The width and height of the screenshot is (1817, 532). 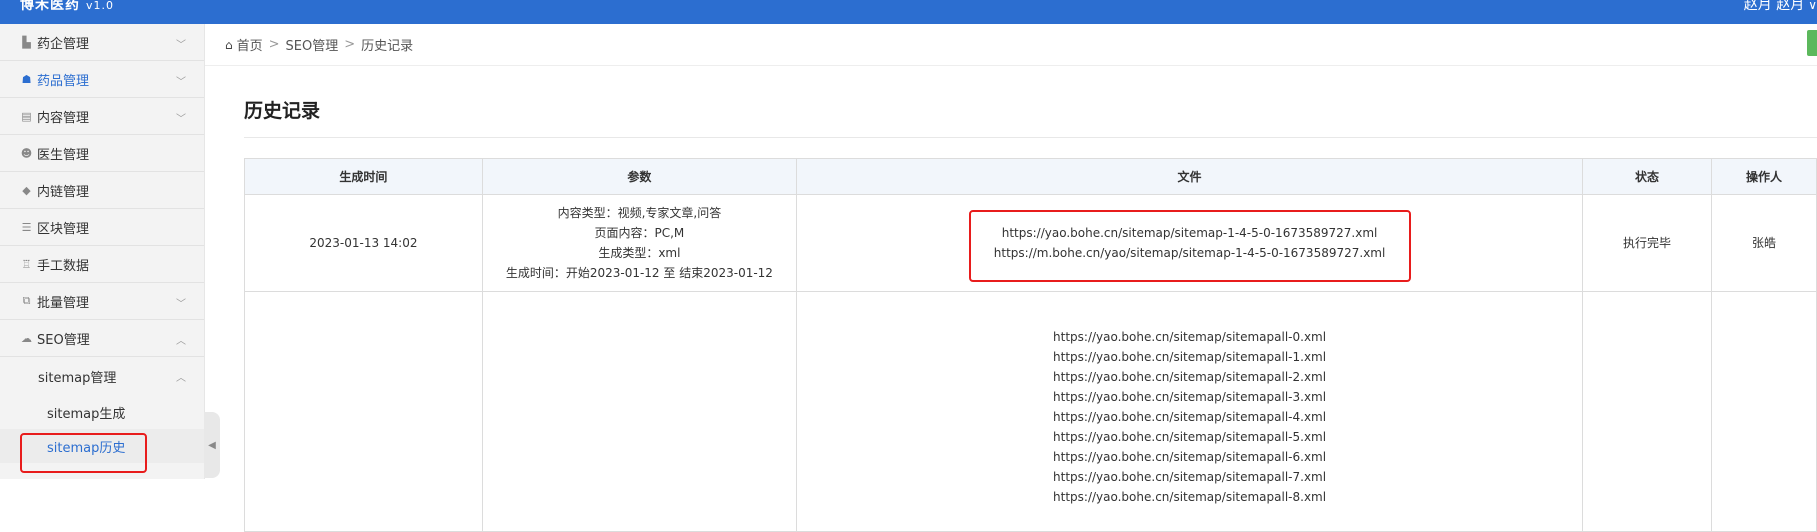 What do you see at coordinates (363, 176) in the screenshot?
I see `column-header-time: 生成时间` at bounding box center [363, 176].